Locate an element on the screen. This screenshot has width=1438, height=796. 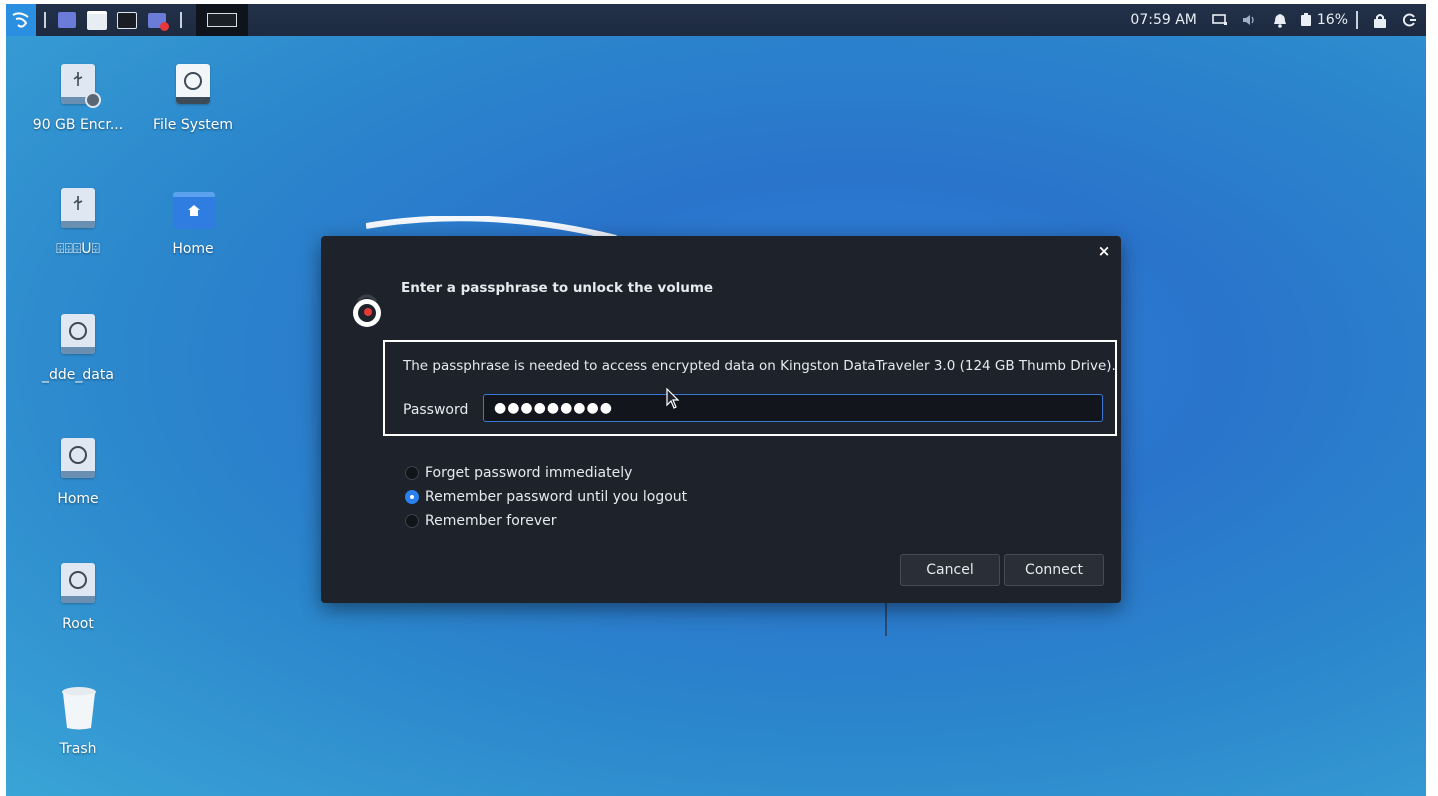
system-tray: 07:59 AM 16% is located at coordinates (1278, 20).